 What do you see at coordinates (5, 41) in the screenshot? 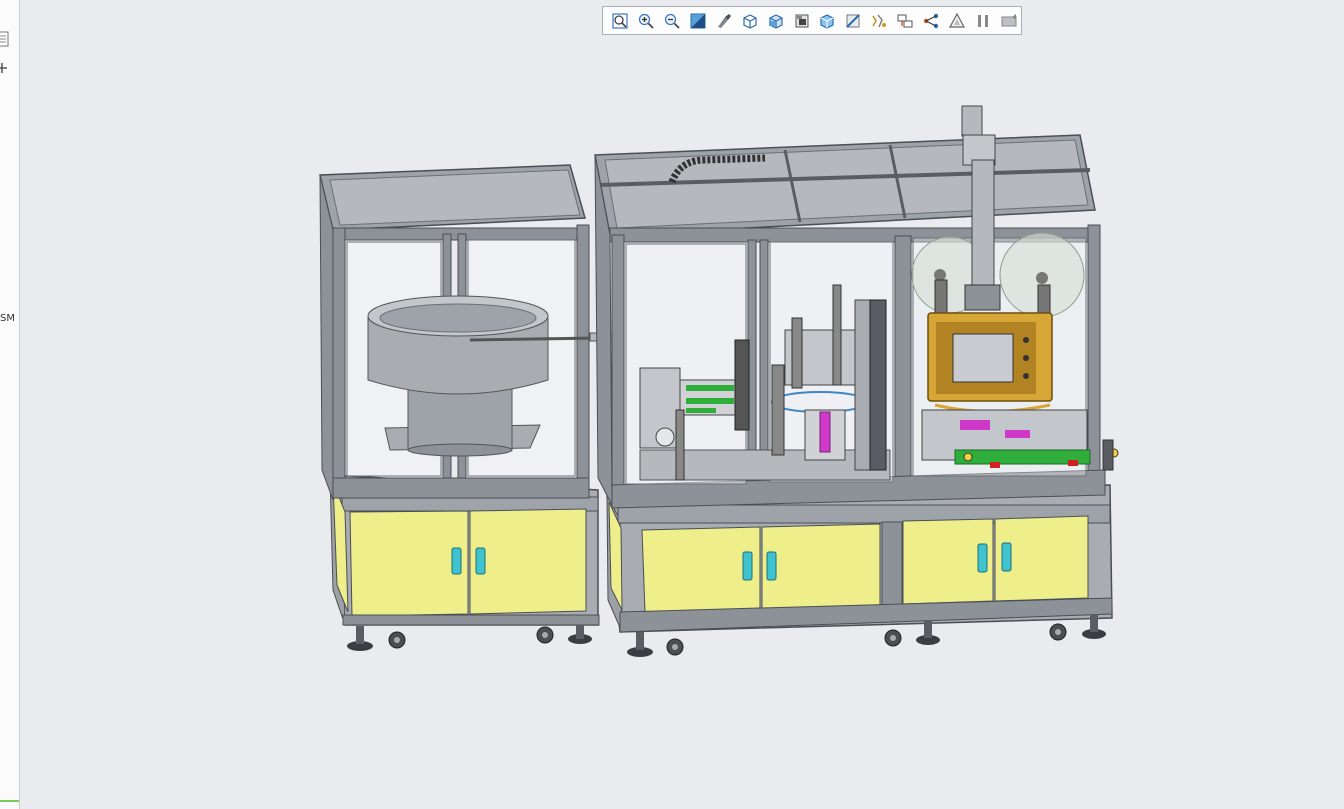
I see `document-icon` at bounding box center [5, 41].